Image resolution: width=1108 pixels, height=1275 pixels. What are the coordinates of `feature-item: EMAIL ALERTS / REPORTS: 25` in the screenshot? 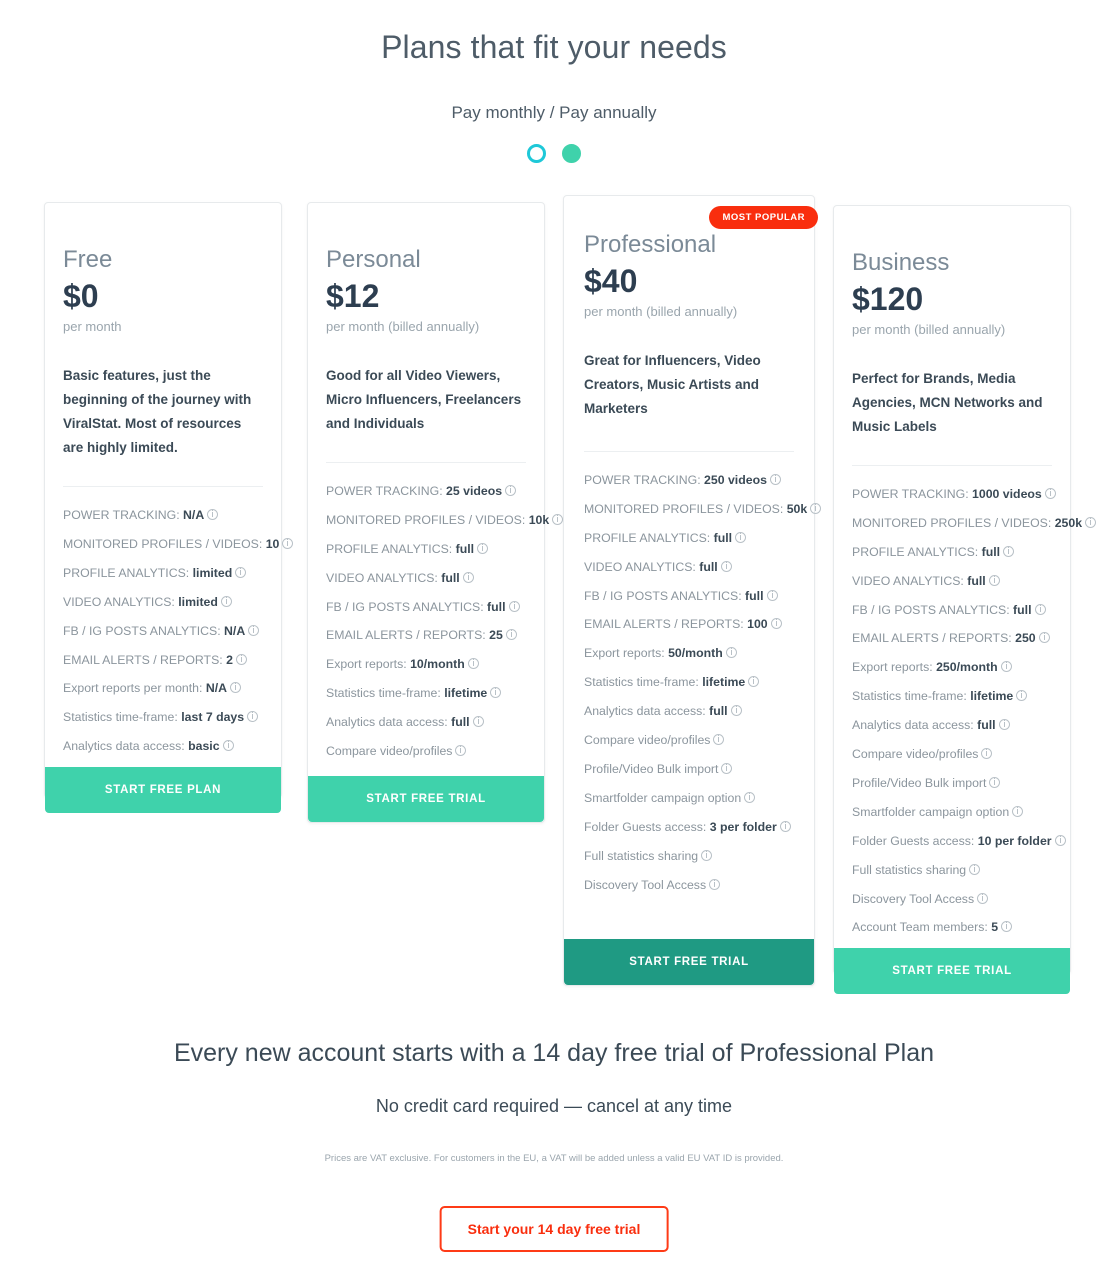 It's located at (426, 635).